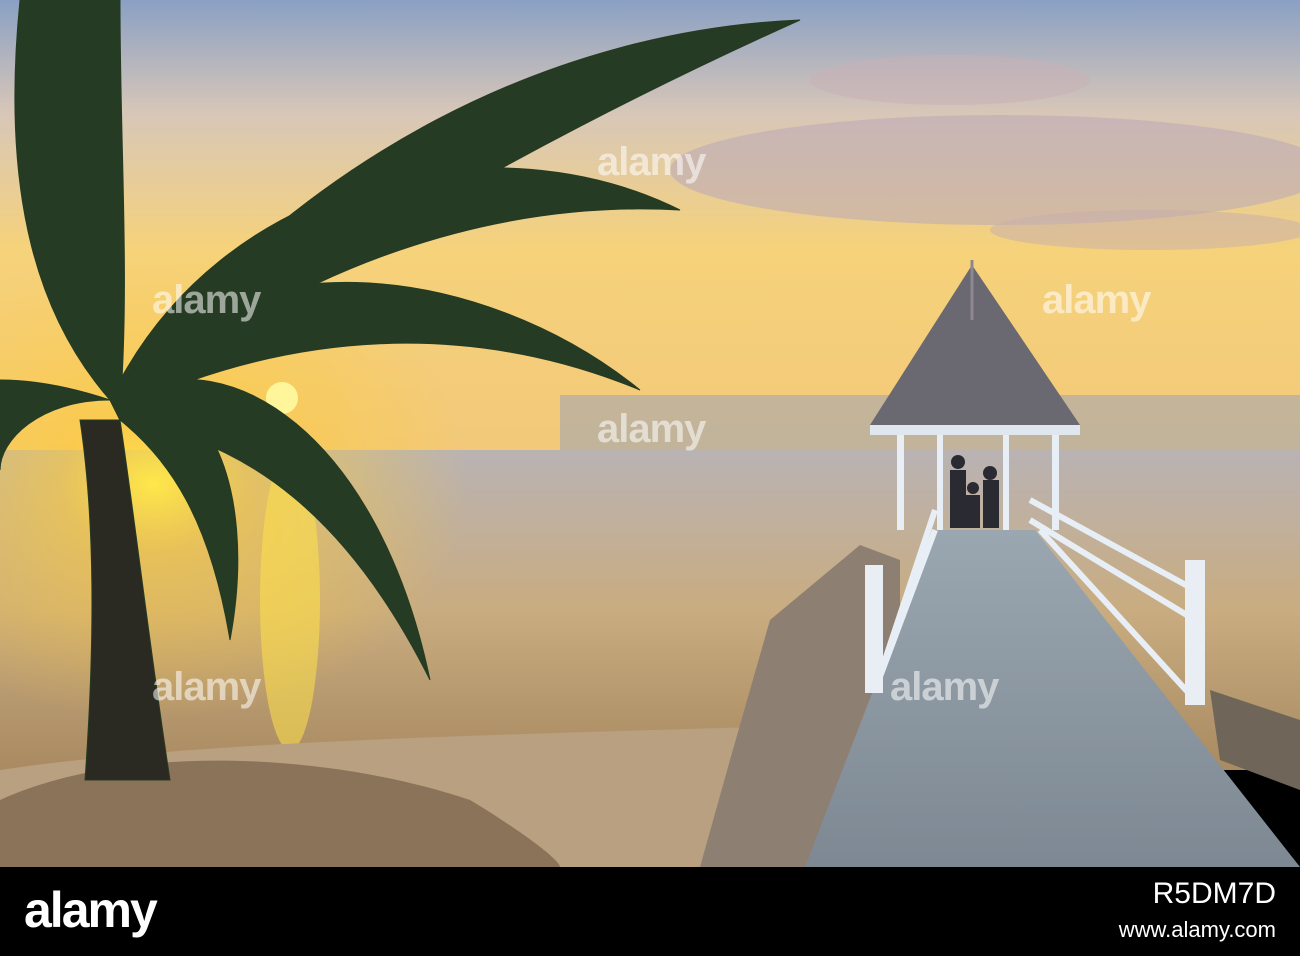 The height and width of the screenshot is (956, 1300). Describe the element at coordinates (650, 911) in the screenshot. I see `stock-footer: alamy R5DM7D www.alamy.com` at that location.